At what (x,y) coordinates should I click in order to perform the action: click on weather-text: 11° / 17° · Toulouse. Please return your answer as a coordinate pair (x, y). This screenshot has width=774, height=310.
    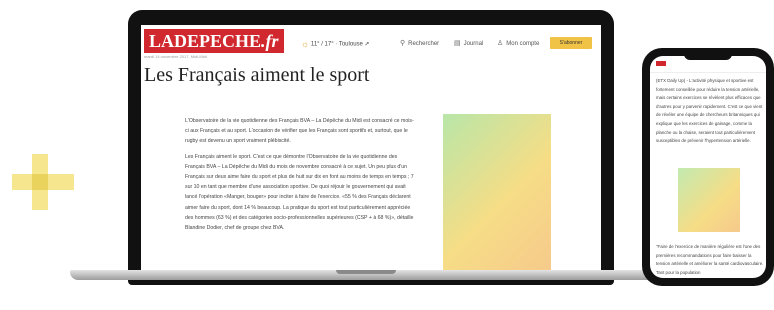
    Looking at the image, I should click on (336, 44).